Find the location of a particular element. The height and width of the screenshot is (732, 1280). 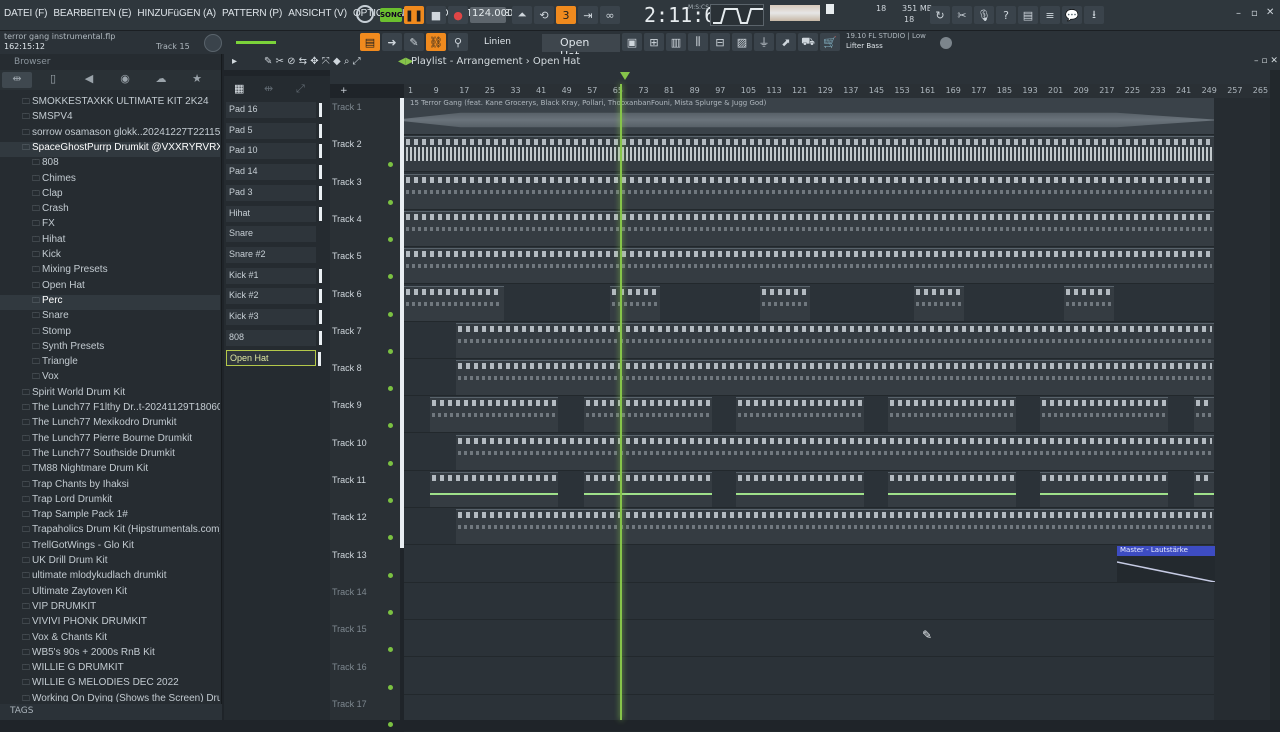

maximize-icon: ▫ is located at coordinates (1254, 13).